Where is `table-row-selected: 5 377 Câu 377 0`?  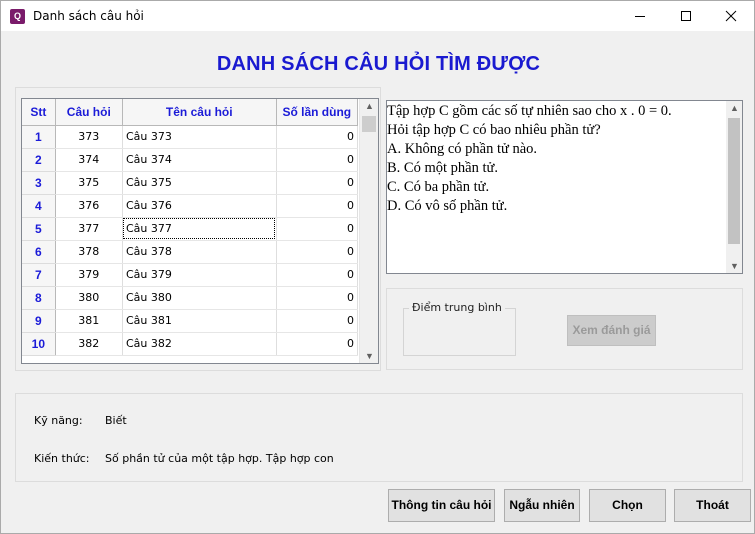 table-row-selected: 5 377 Câu 377 0 is located at coordinates (190, 229).